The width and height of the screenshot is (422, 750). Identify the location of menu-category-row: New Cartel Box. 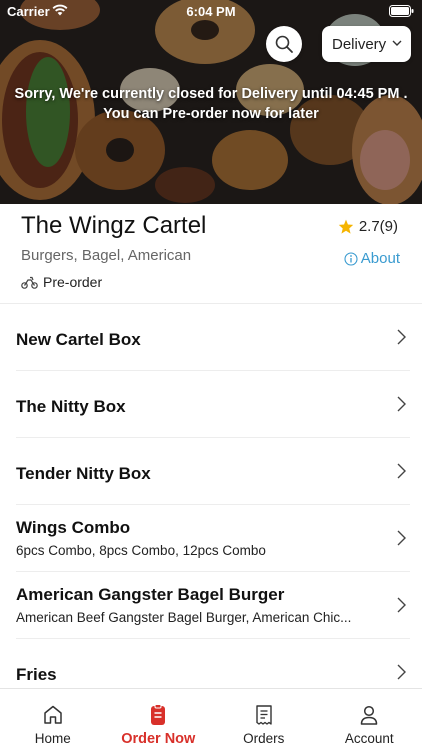
(213, 337).